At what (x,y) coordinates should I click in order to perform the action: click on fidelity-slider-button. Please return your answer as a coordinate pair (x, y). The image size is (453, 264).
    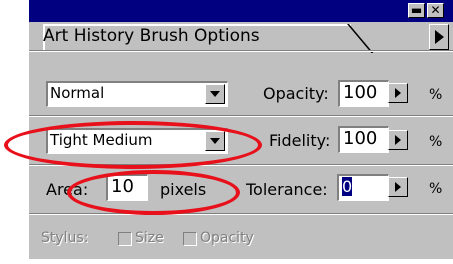
    Looking at the image, I should click on (398, 140).